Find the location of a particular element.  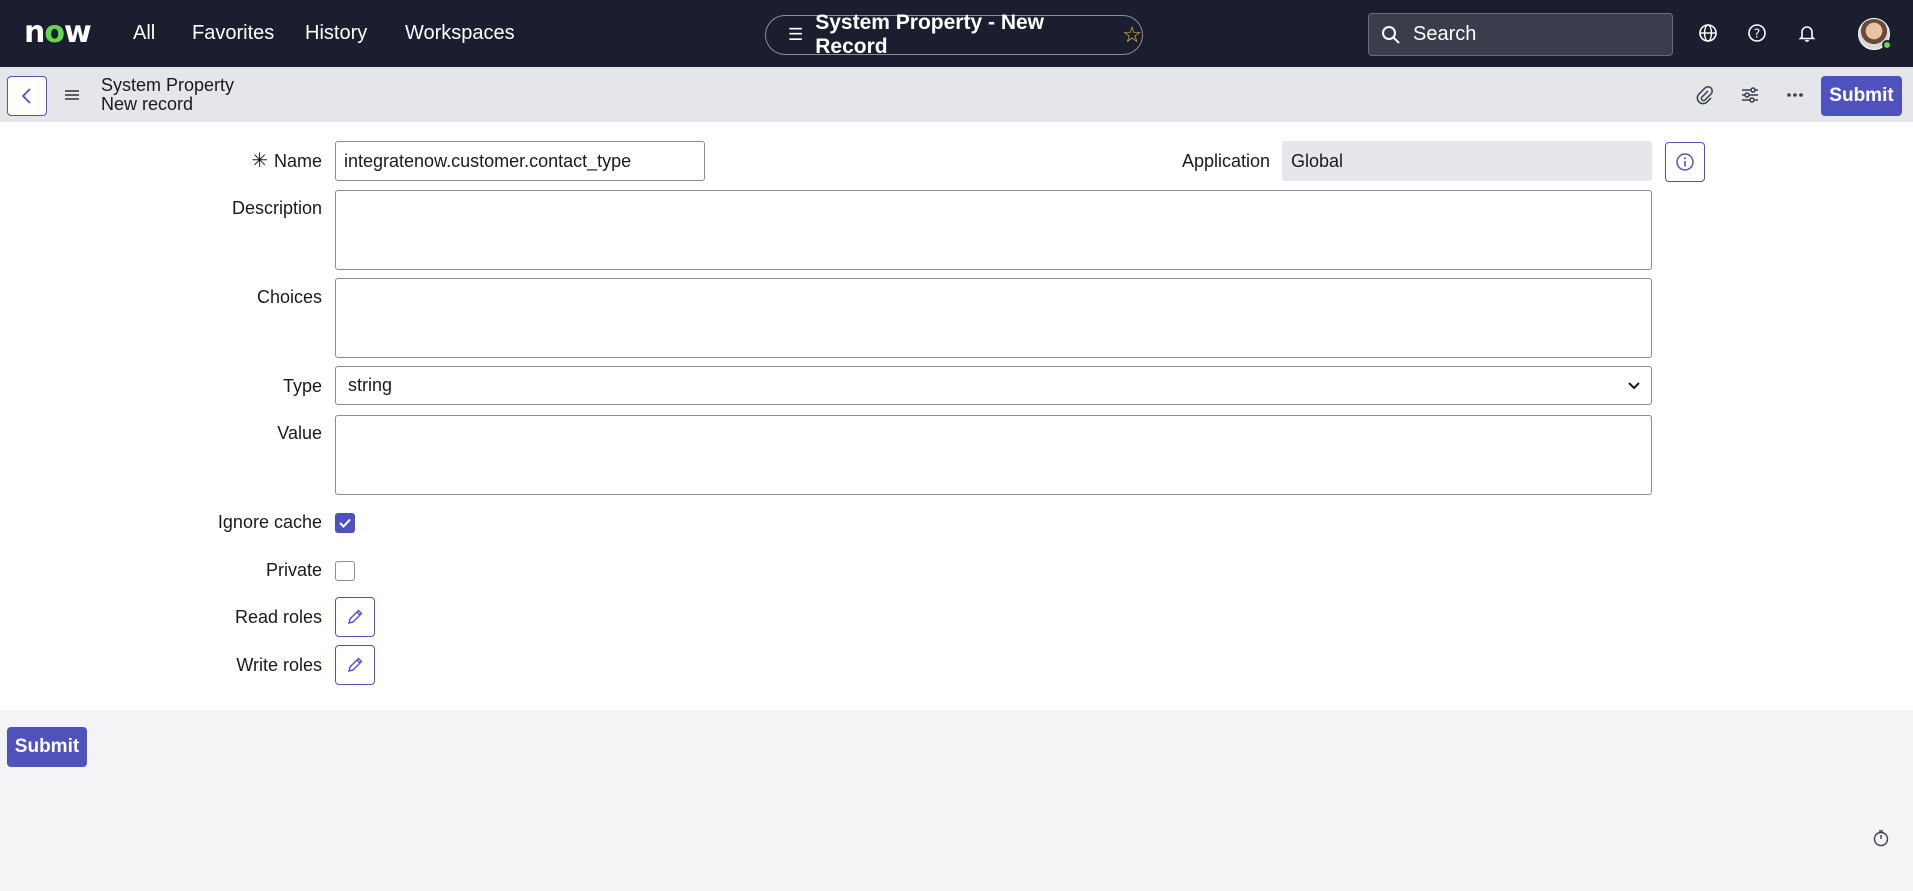

type-select: string is located at coordinates (993, 385).